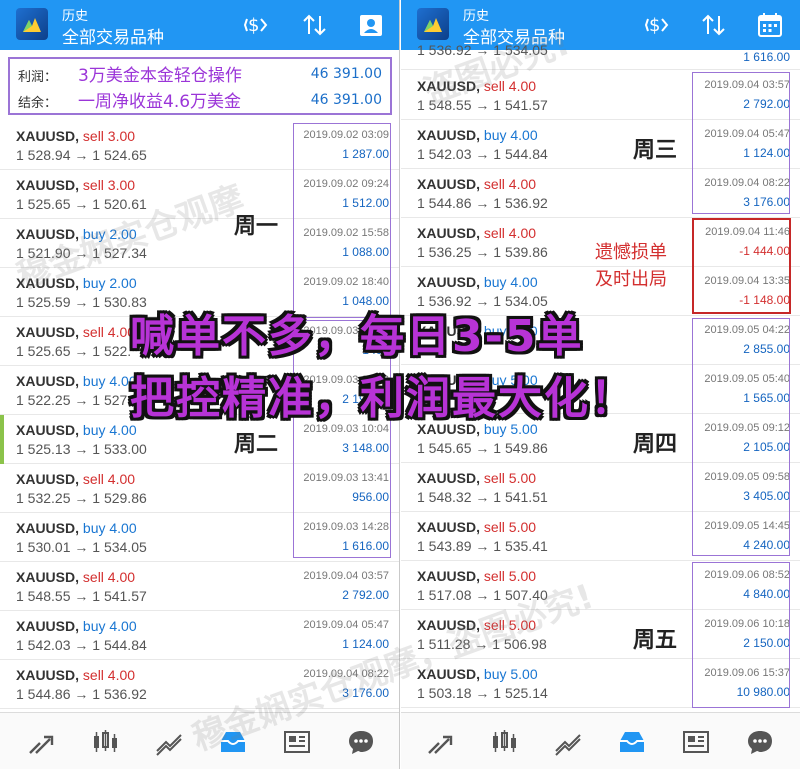 Image resolution: width=800 pixels, height=769 pixels. What do you see at coordinates (655, 444) in the screenshot?
I see `label-thursday: 周四` at bounding box center [655, 444].